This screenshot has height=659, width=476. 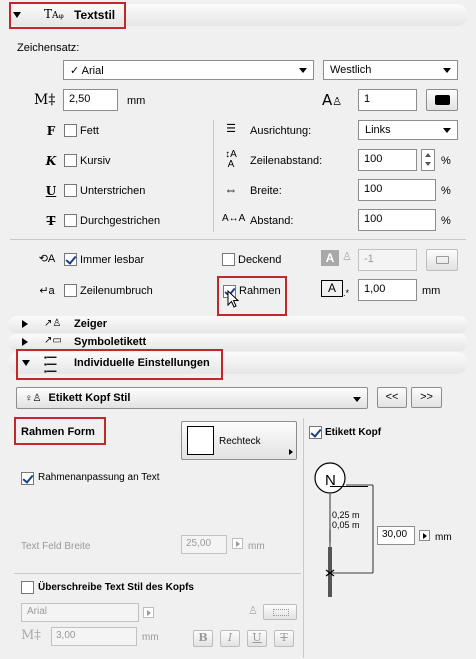 I want to click on zeilenabstand-label: Zeilenabstand:, so click(x=286, y=161).